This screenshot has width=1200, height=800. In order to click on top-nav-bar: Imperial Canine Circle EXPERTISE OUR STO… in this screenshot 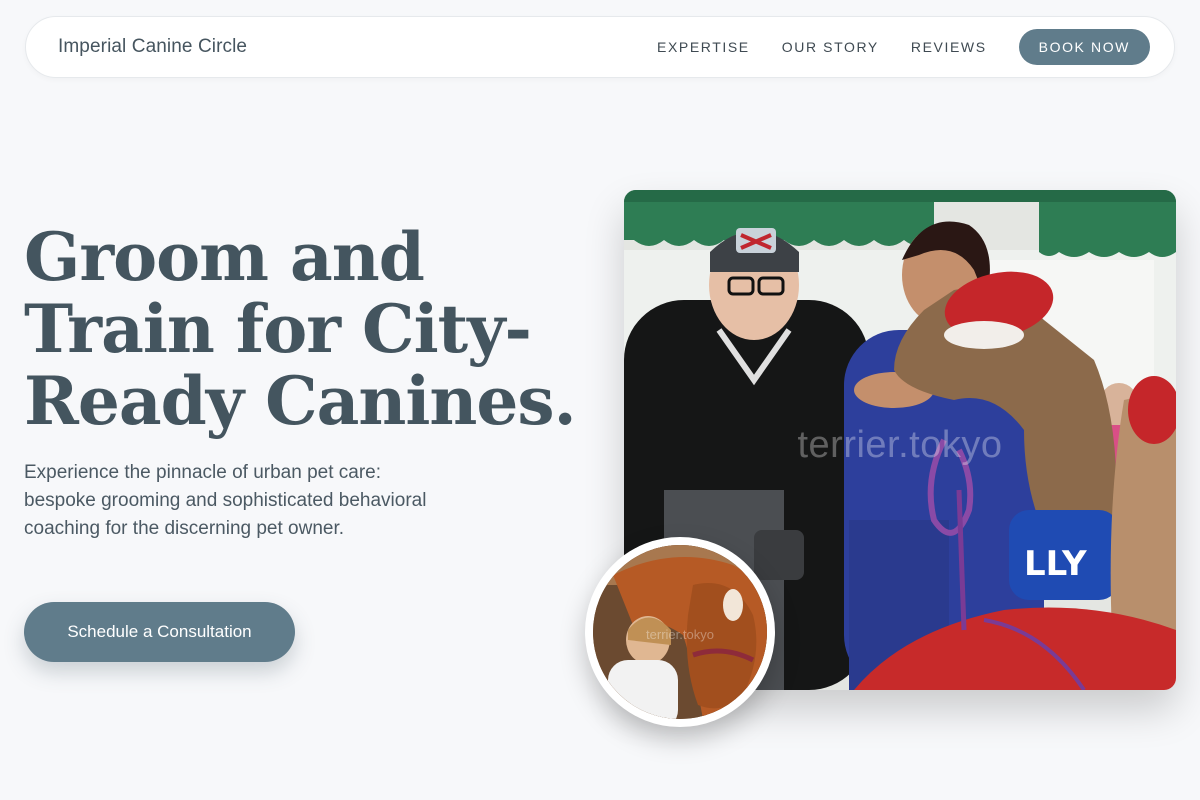, I will do `click(600, 47)`.